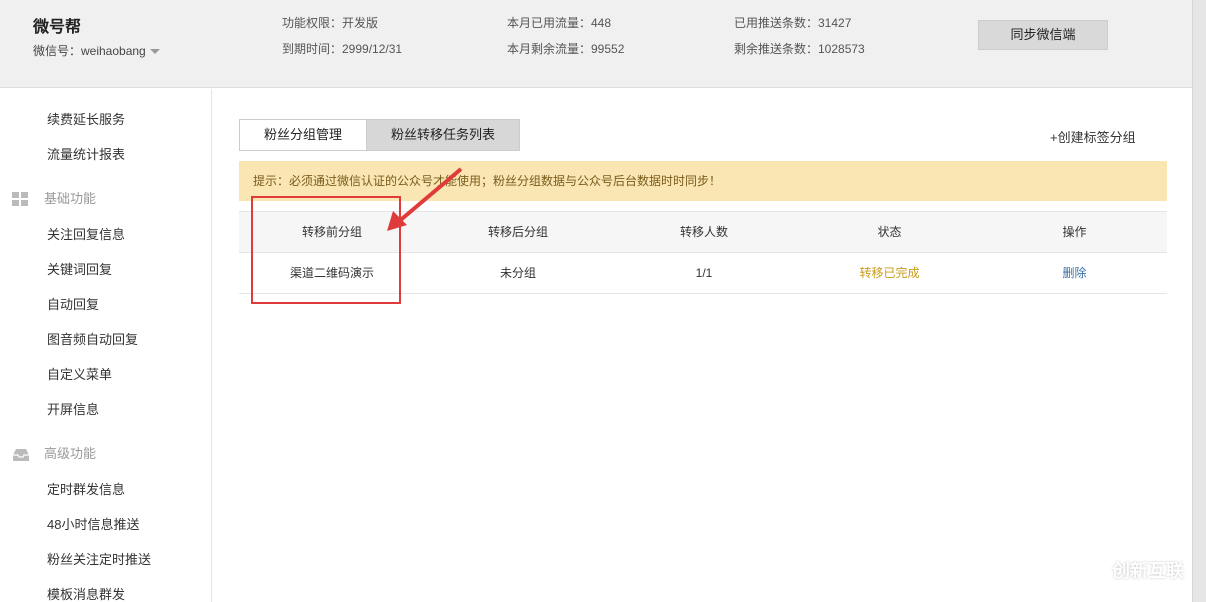 The height and width of the screenshot is (602, 1206). What do you see at coordinates (57, 27) in the screenshot?
I see `account-name: 微号帮` at bounding box center [57, 27].